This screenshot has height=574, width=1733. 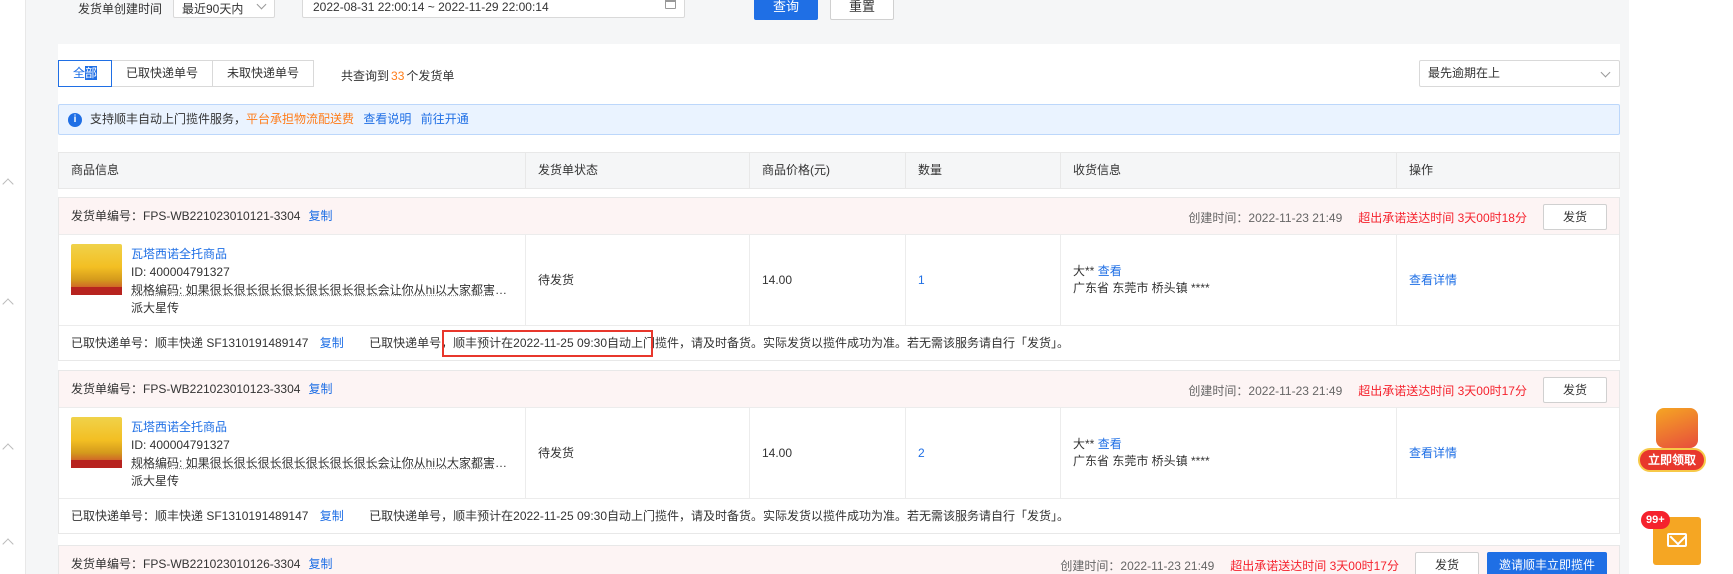 What do you see at coordinates (638, 170) in the screenshot?
I see `column-header: 发货单状态` at bounding box center [638, 170].